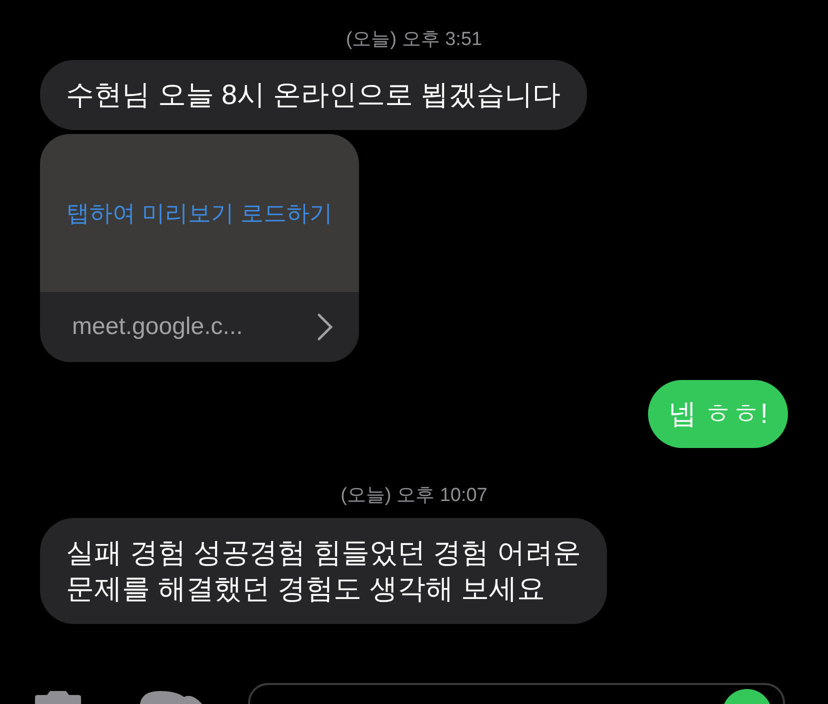  I want to click on message-bubble: 실패 경험 성공경험 힘들었던 경험 어려운 문제를 해결했던 경험도 생각해 보세요, so click(323, 571).